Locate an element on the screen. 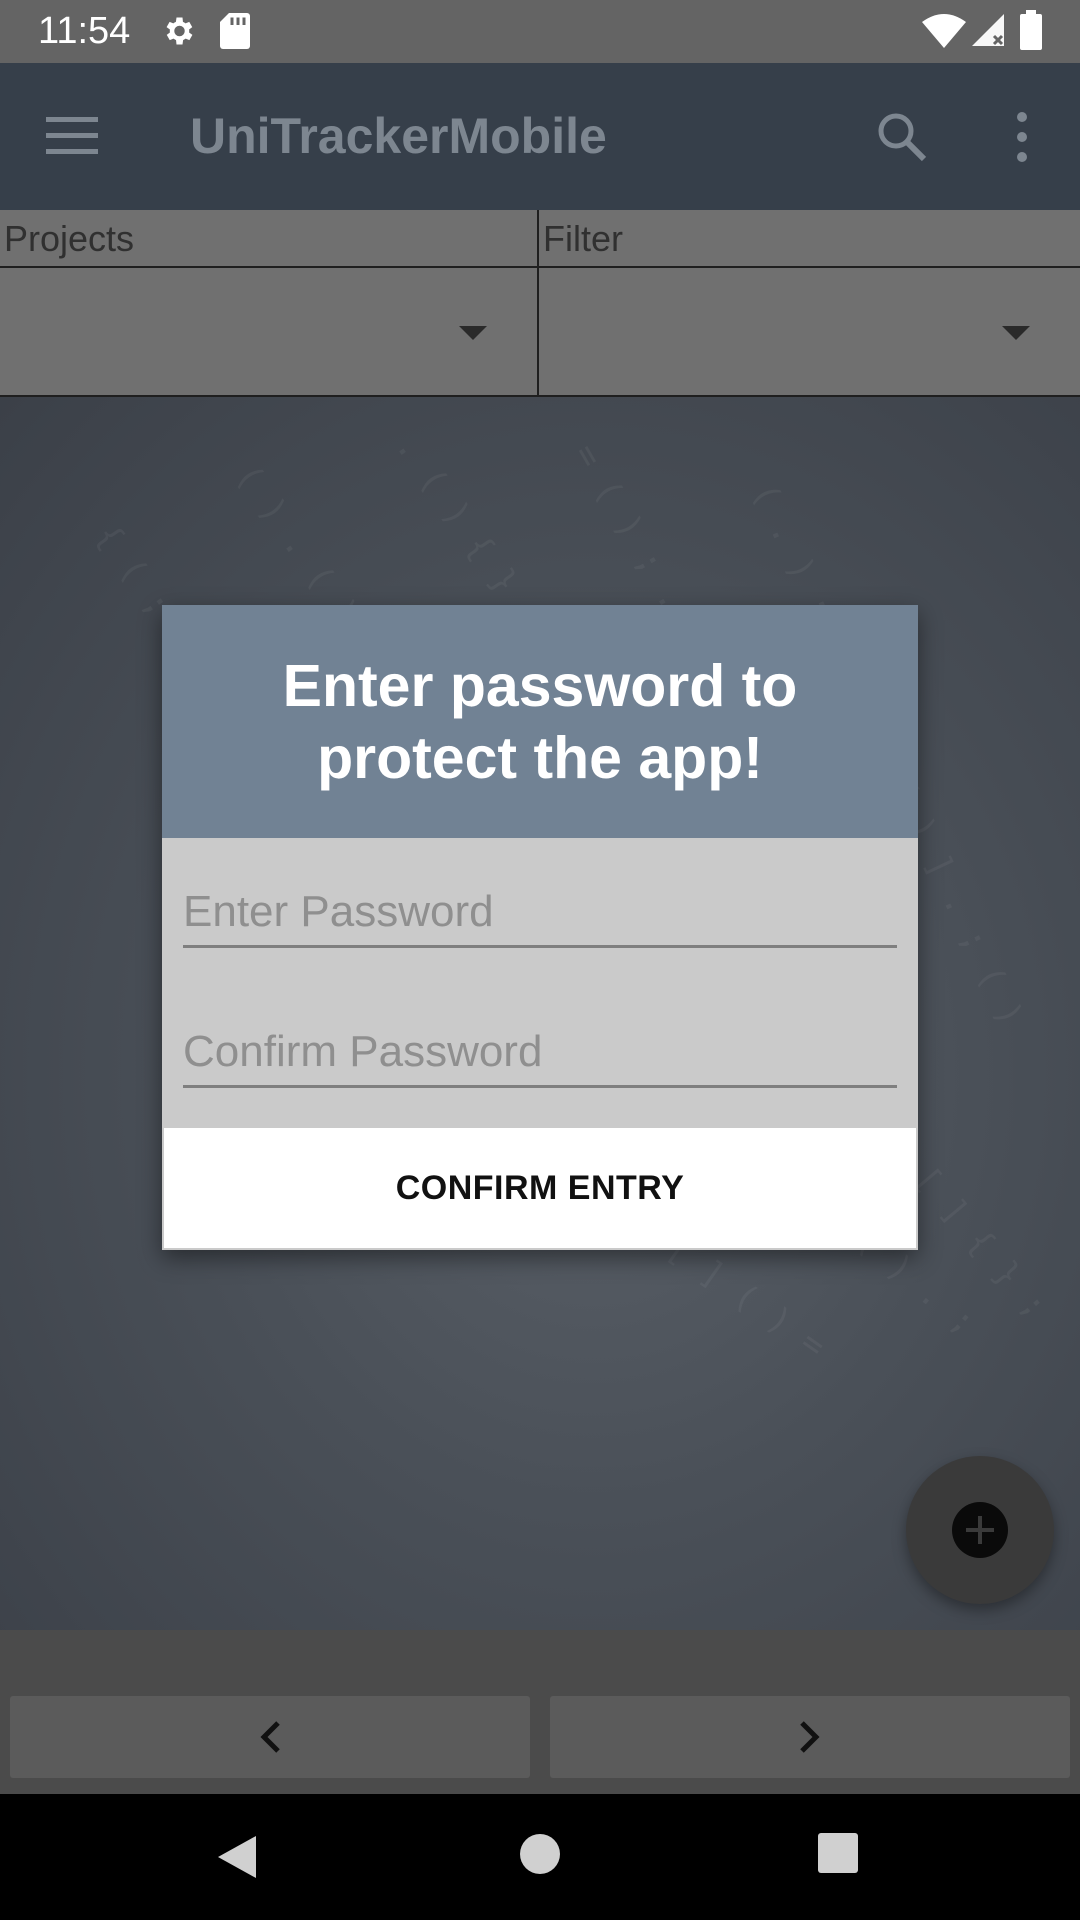 Image resolution: width=1080 pixels, height=1920 pixels. dialog-title: Enter password to protect the app! is located at coordinates (540, 721).